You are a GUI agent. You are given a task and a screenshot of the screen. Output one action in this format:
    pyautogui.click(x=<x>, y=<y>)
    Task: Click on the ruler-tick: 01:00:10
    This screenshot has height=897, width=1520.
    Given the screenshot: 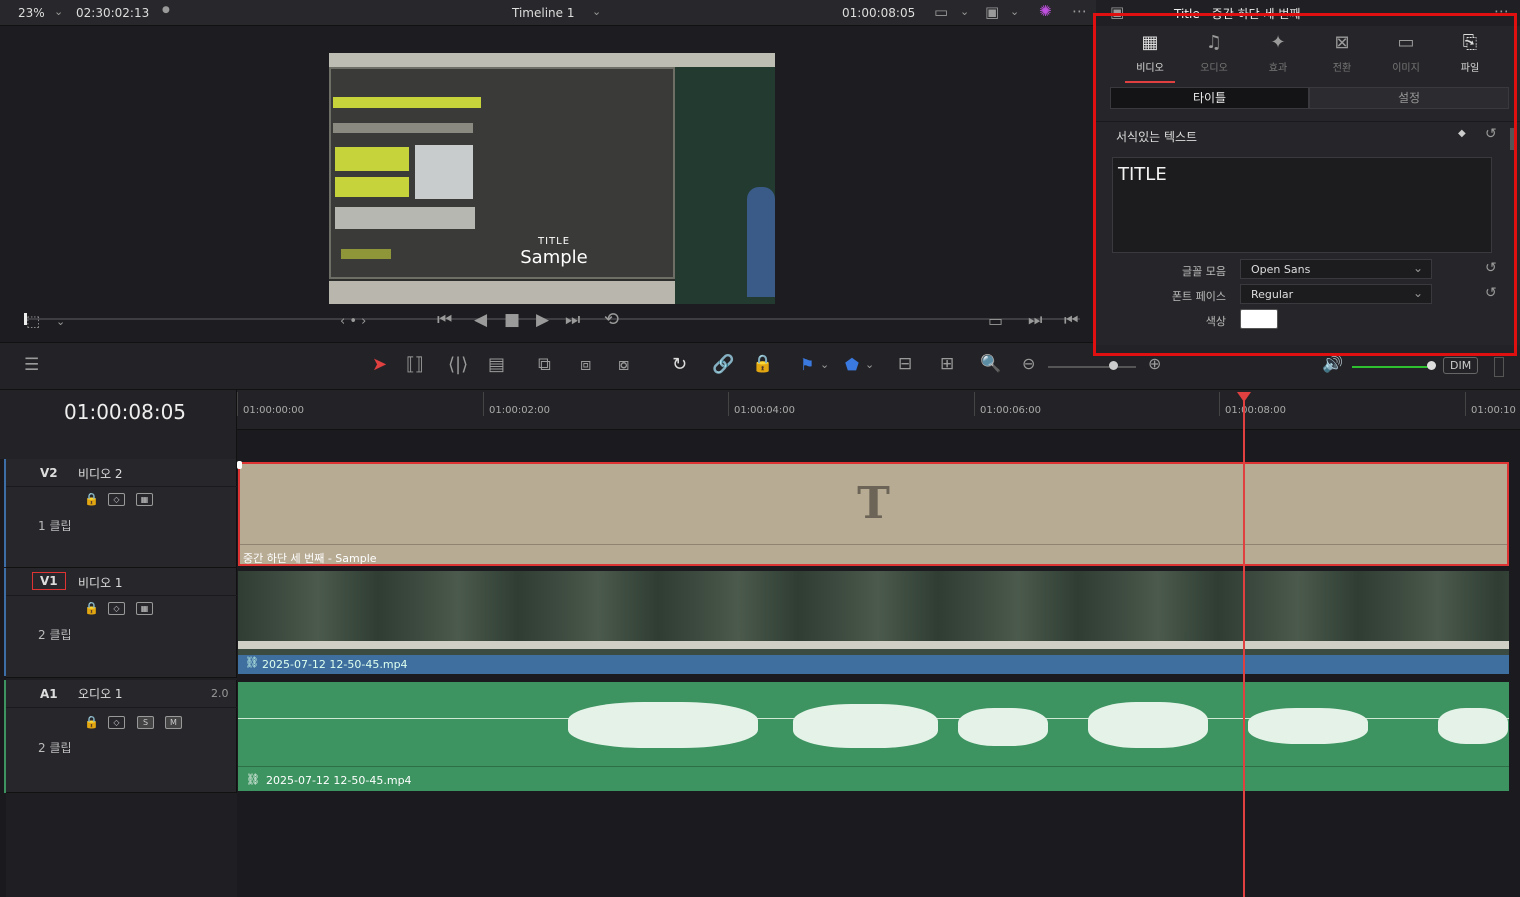 What is the action you would take?
    pyautogui.click(x=1493, y=410)
    